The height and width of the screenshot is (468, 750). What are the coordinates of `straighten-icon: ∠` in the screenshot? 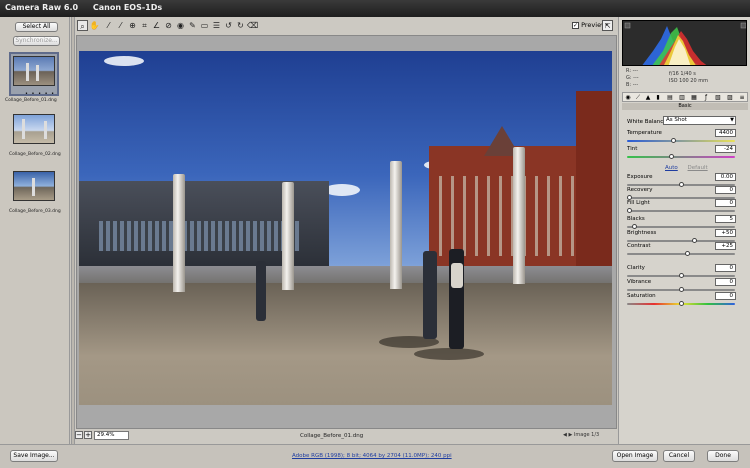 It's located at (156, 25).